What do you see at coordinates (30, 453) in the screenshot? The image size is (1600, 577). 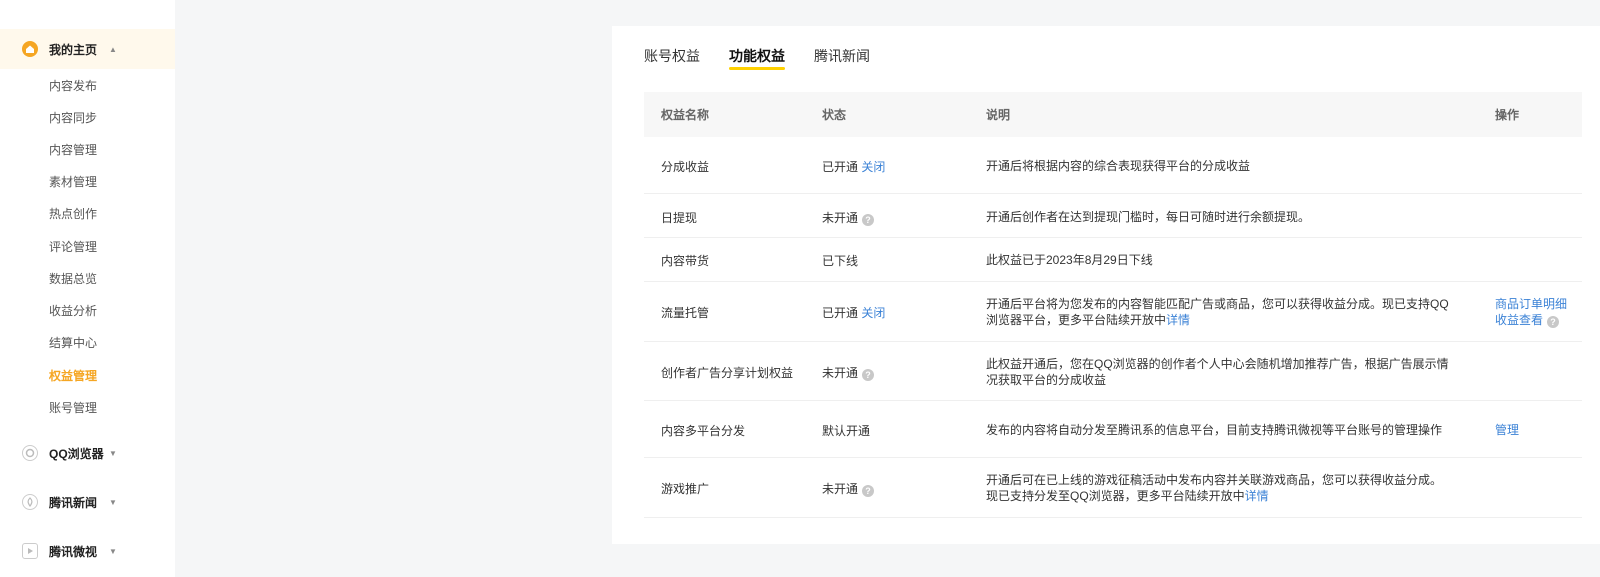 I see `qq-browser-icon` at bounding box center [30, 453].